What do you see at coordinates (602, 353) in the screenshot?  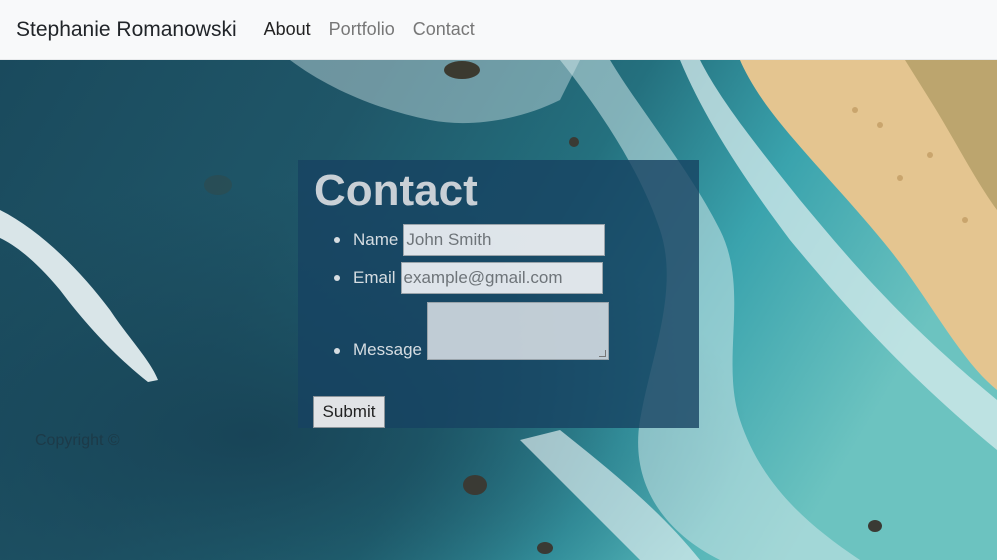 I see `resize-grip-icon` at bounding box center [602, 353].